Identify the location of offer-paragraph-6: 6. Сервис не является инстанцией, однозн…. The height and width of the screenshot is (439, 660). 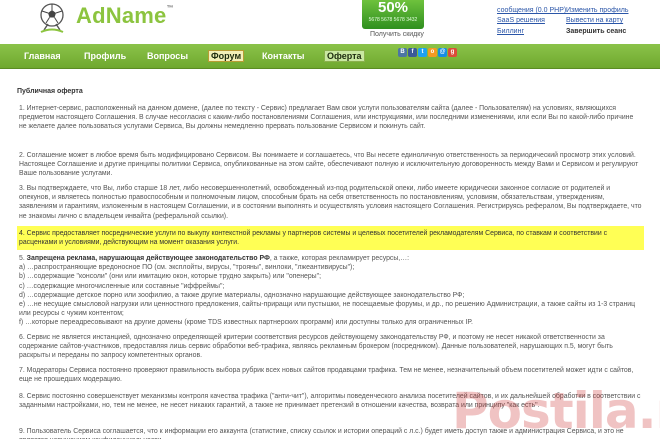
(316, 347).